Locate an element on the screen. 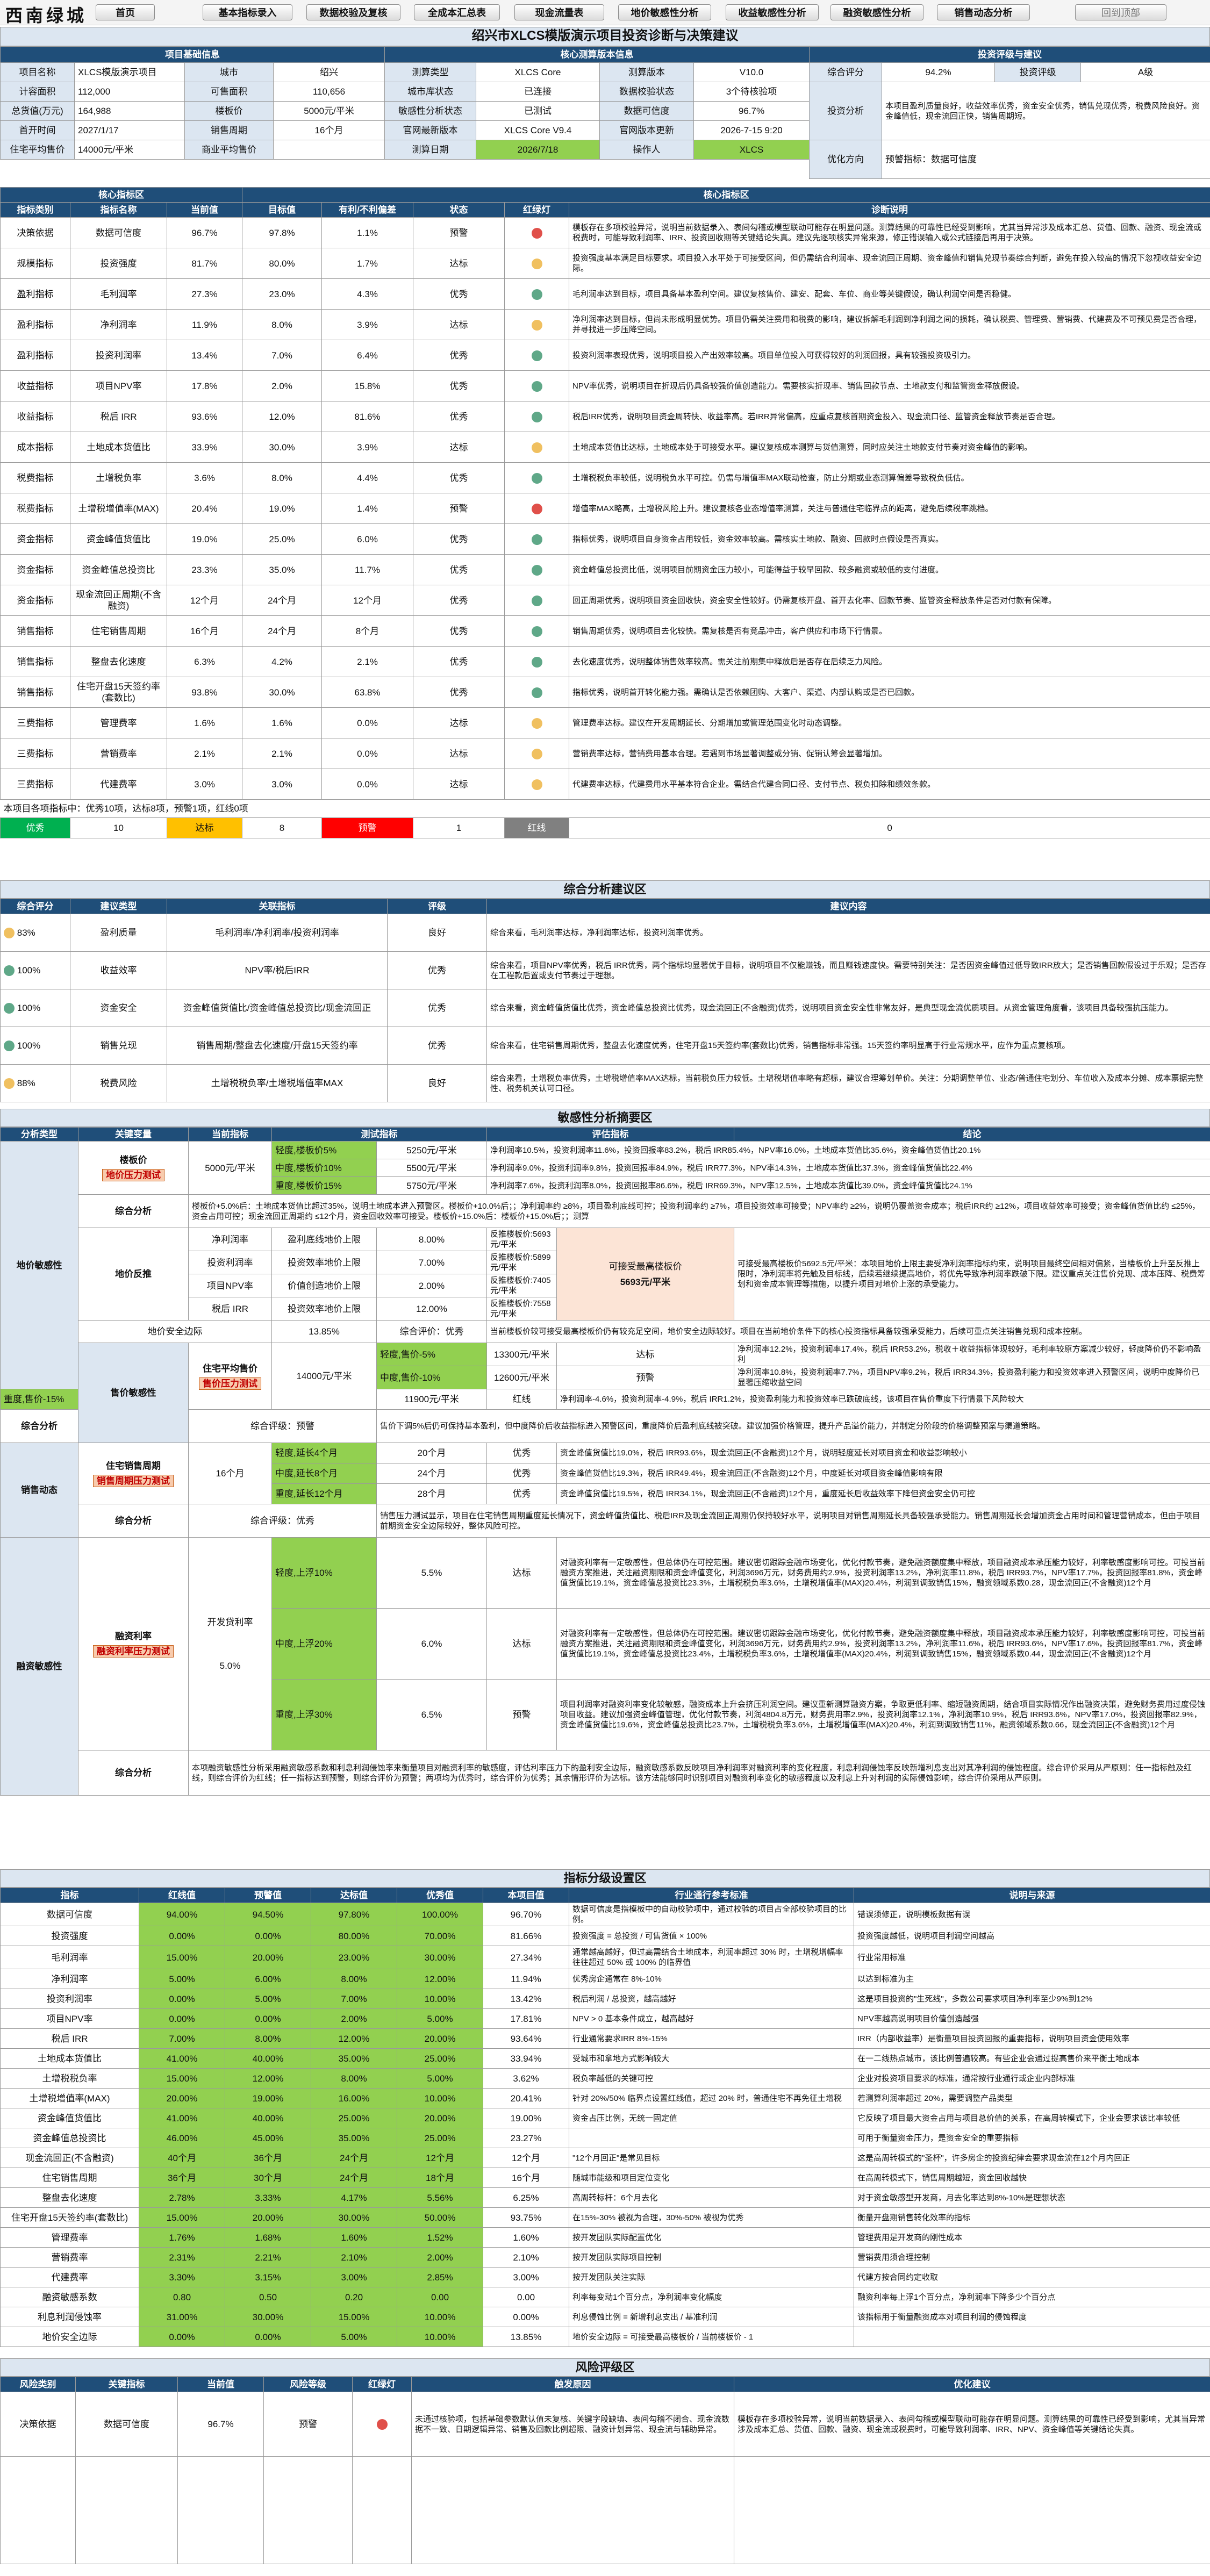  risk-col-header: 风险等级 is located at coordinates (308, 2384).